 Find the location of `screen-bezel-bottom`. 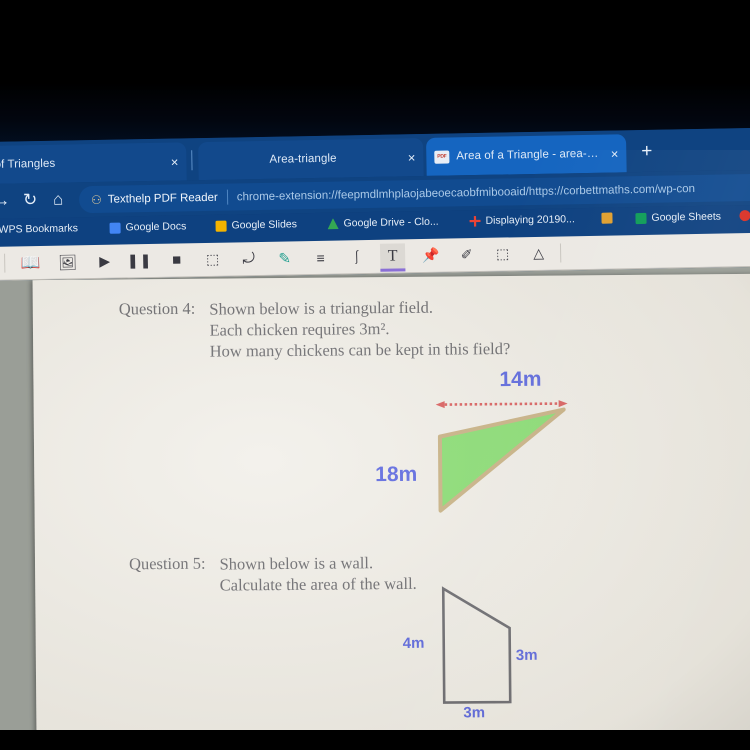

screen-bezel-bottom is located at coordinates (375, 740).